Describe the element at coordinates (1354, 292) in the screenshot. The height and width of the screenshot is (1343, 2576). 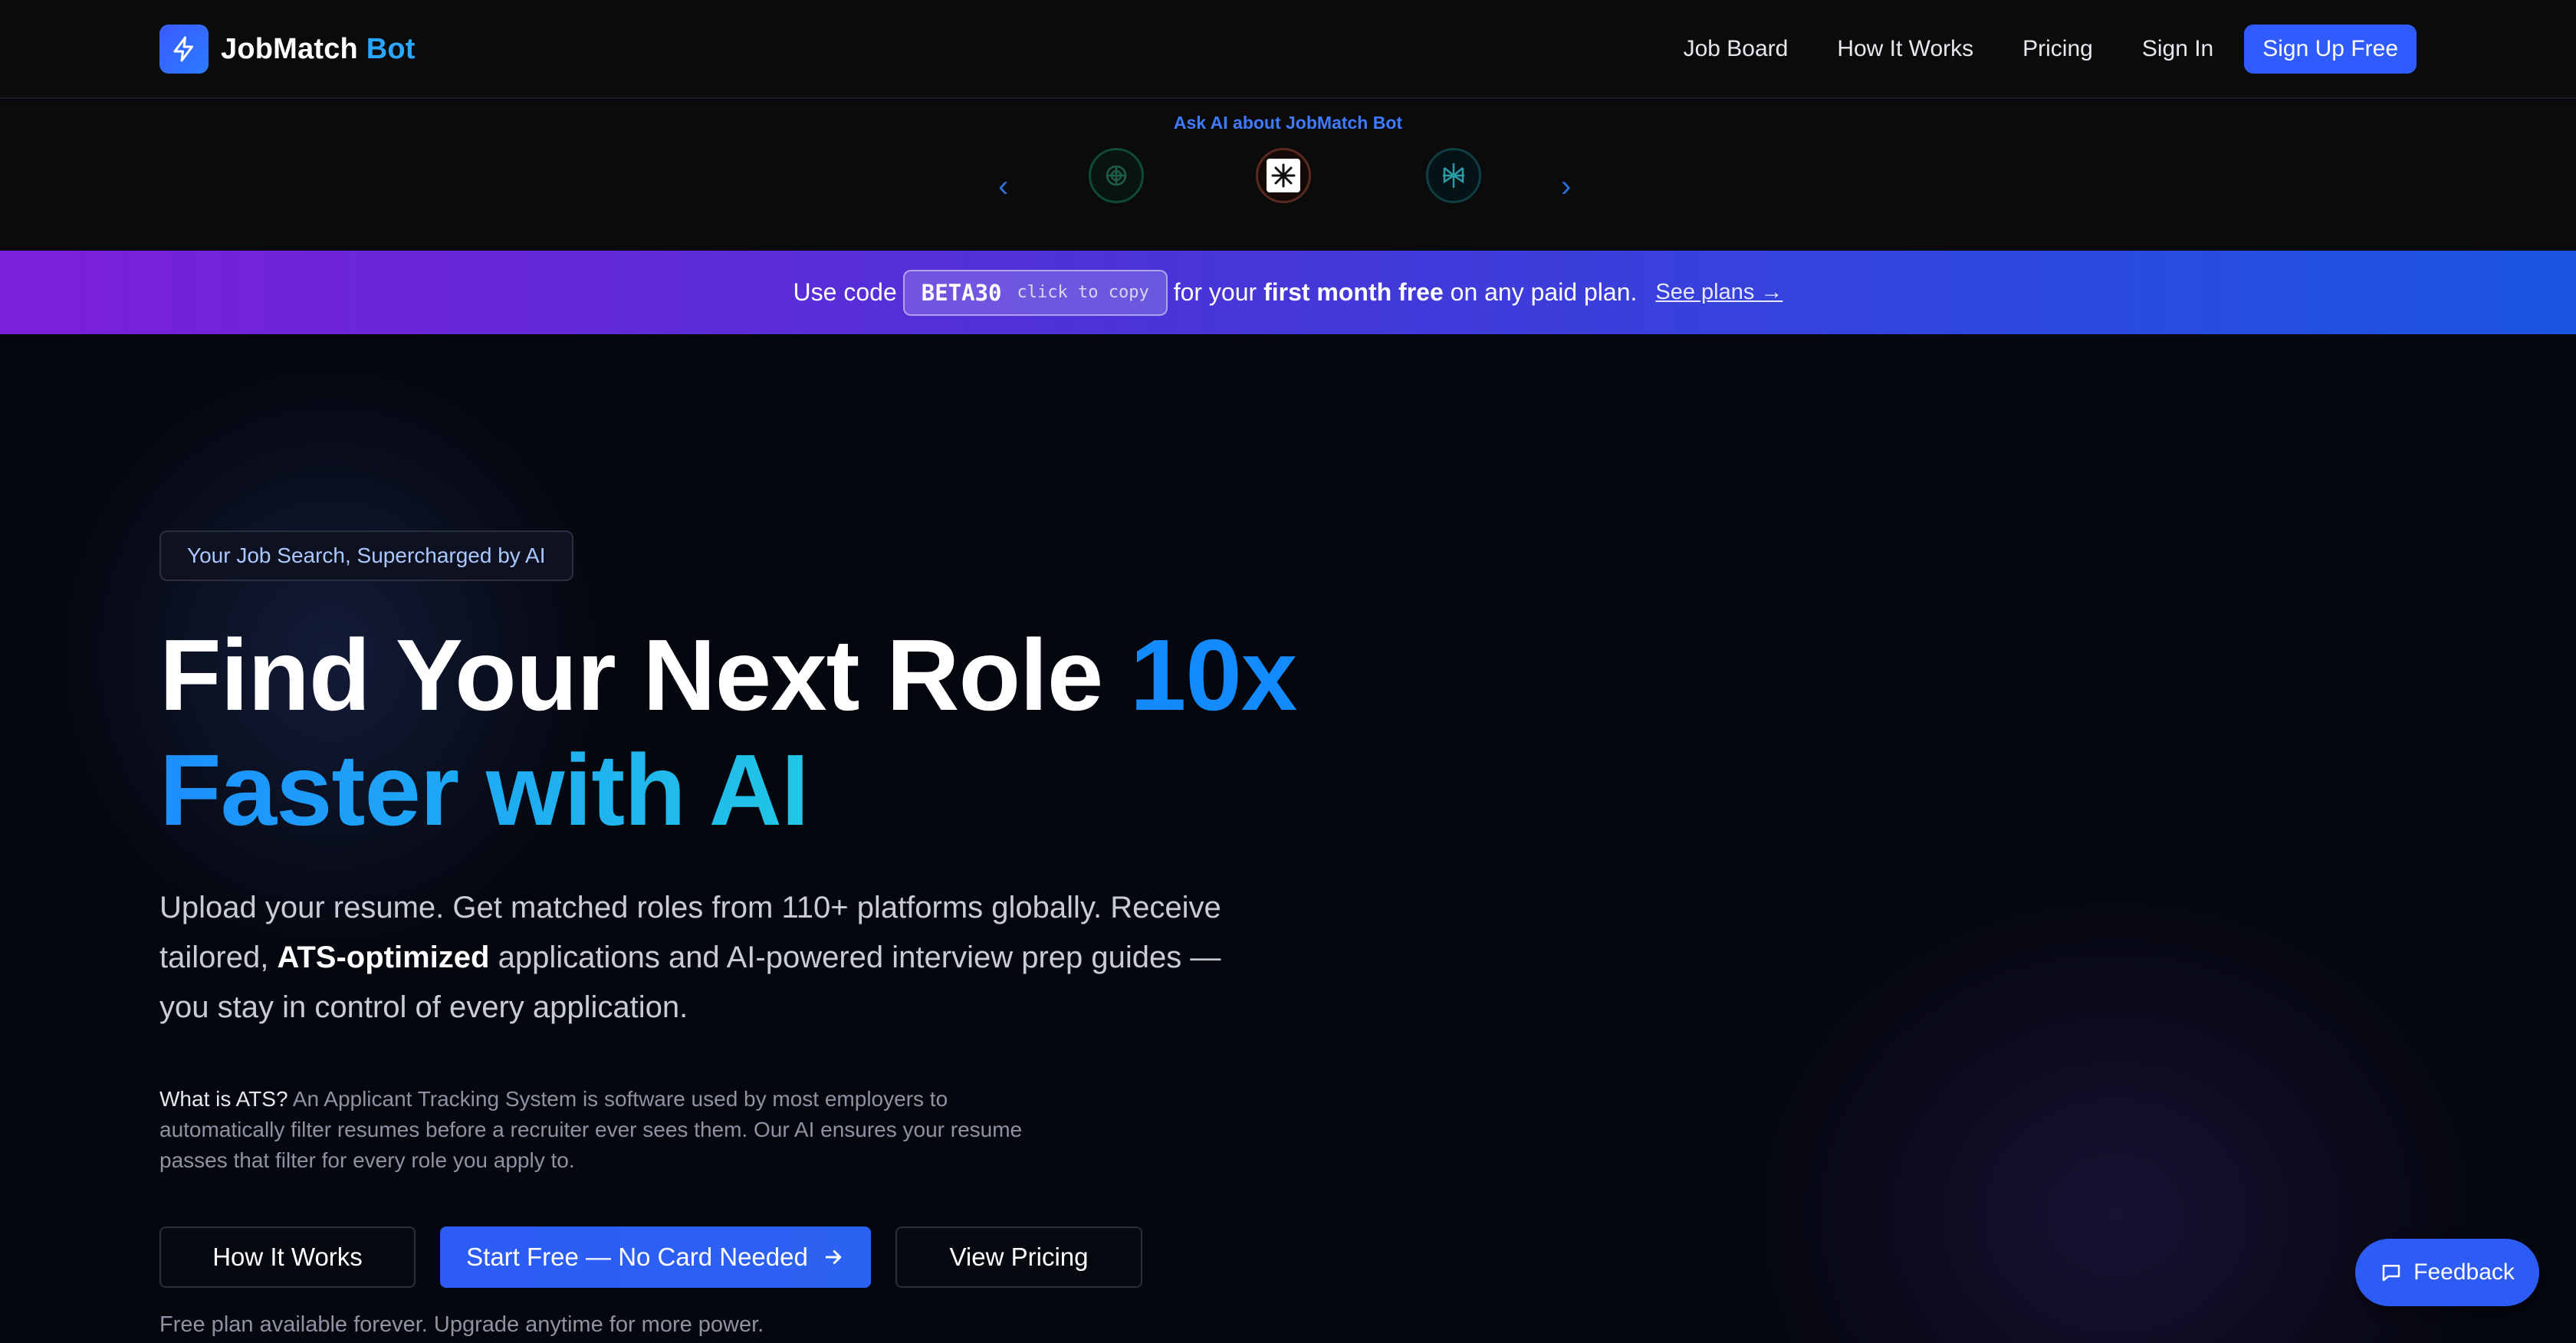
I see `promo-bold: first month free` at that location.